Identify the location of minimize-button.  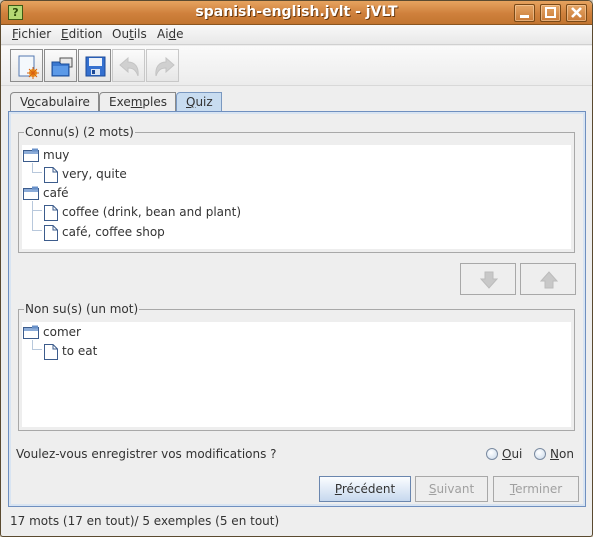
(524, 13).